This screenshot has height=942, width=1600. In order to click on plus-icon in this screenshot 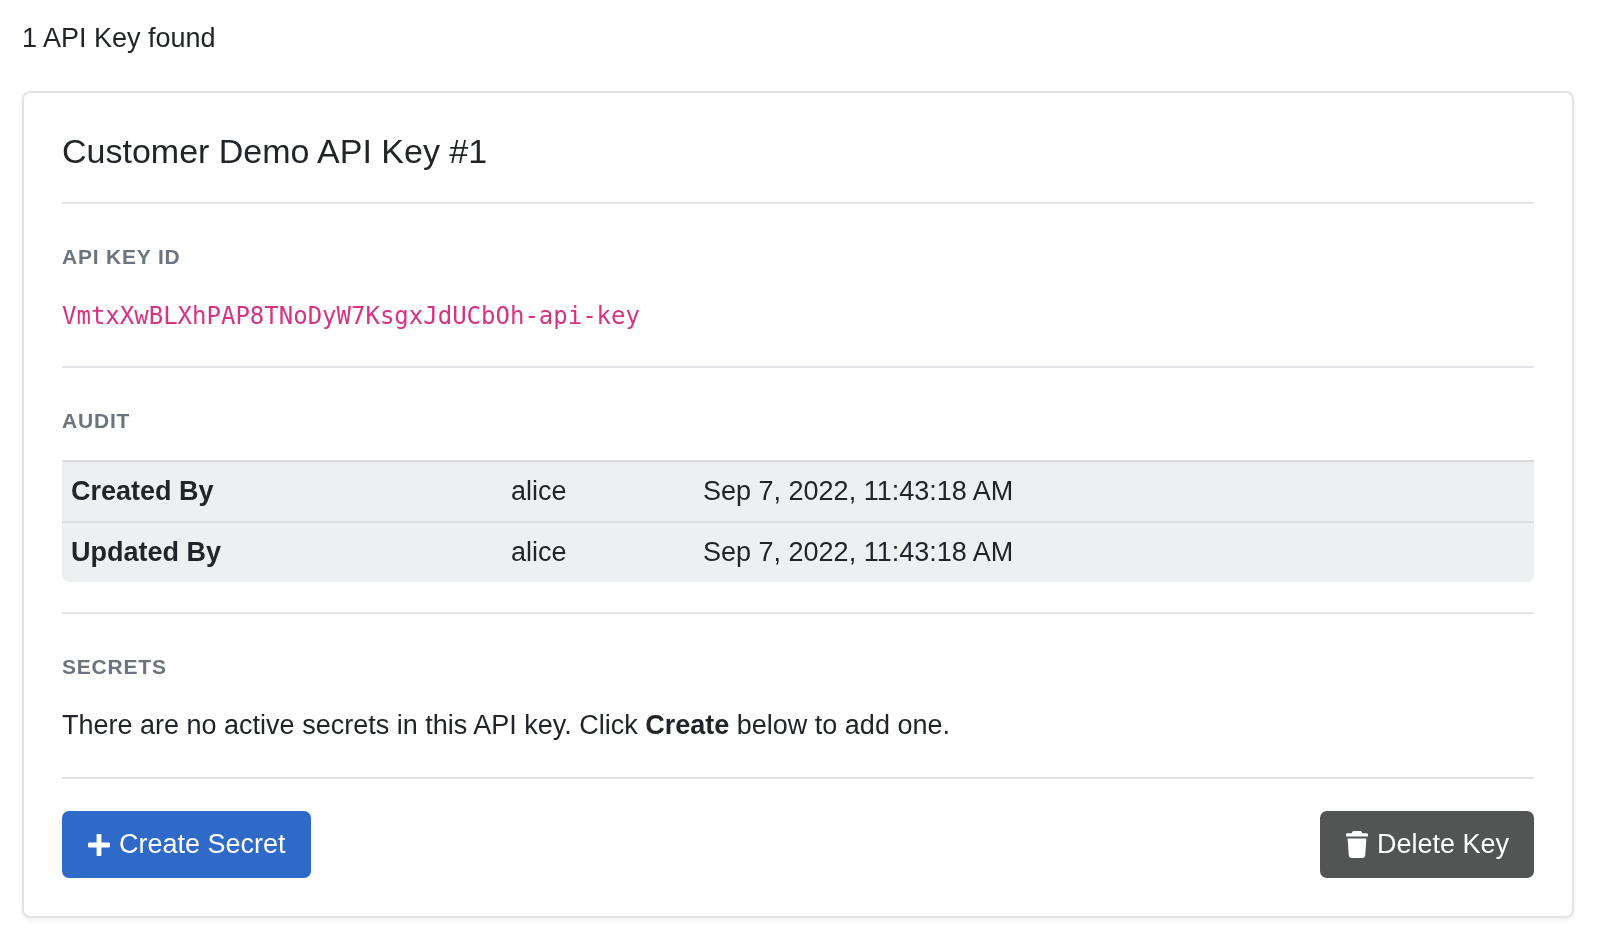, I will do `click(99, 844)`.